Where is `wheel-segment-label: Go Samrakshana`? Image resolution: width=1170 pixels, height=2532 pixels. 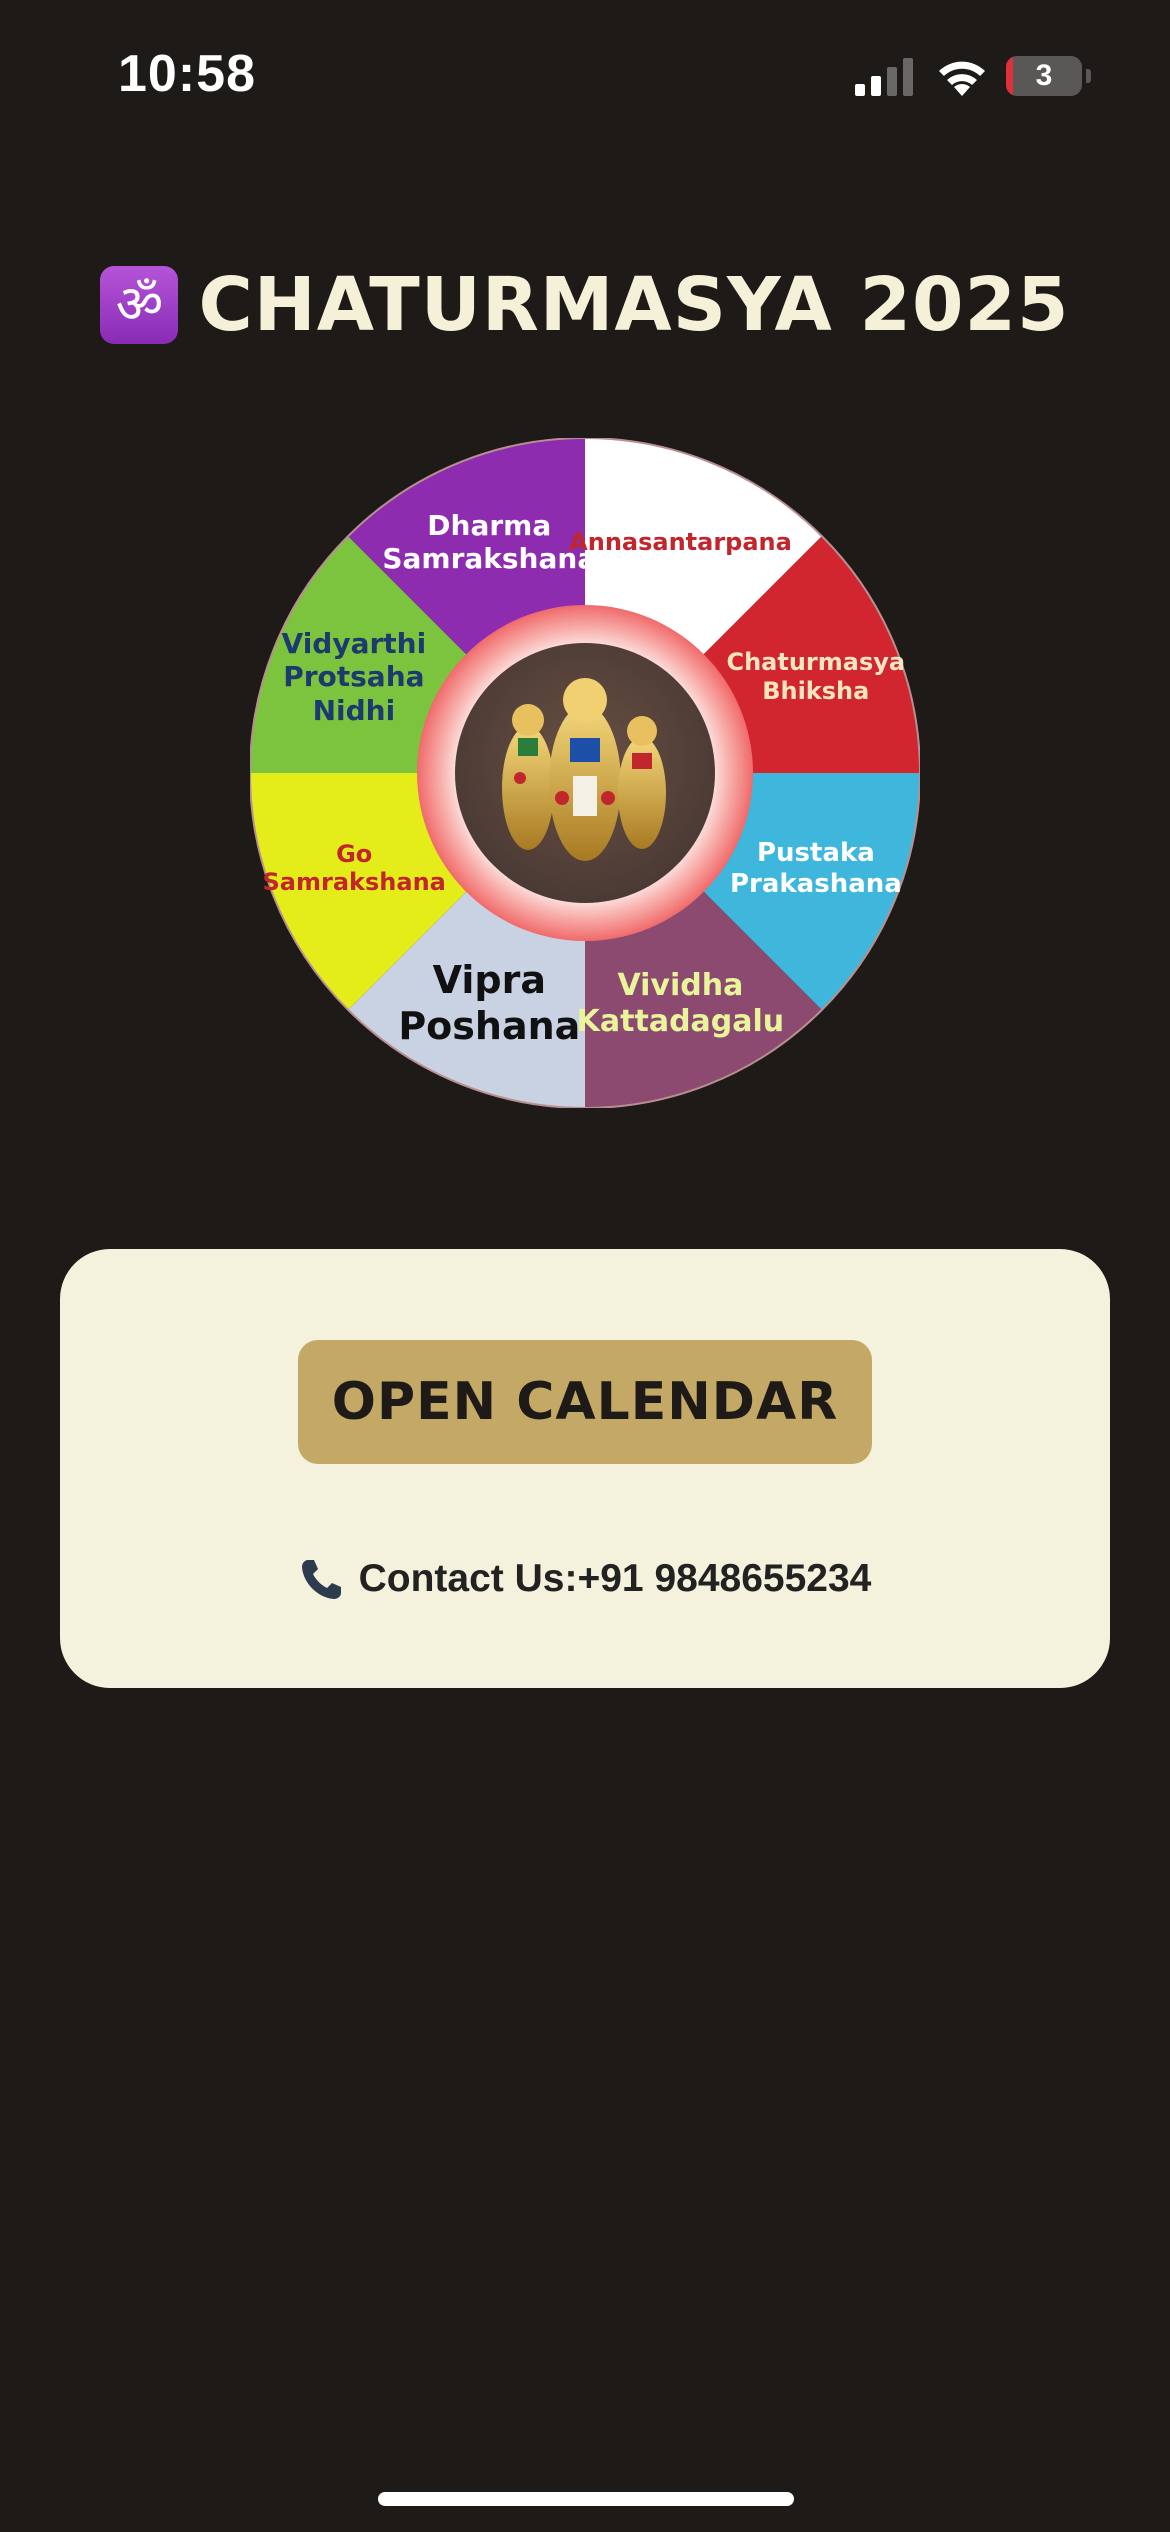 wheel-segment-label: Go Samrakshana is located at coordinates (354, 868).